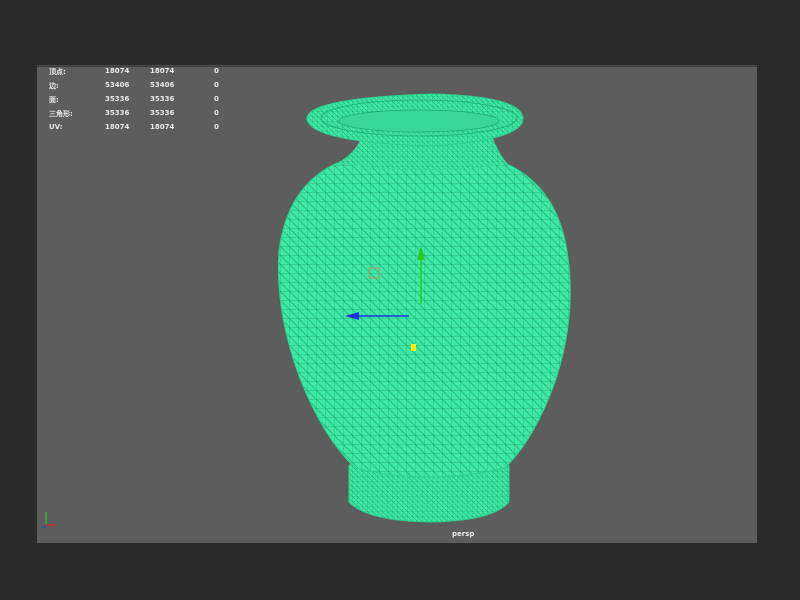 Image resolution: width=800 pixels, height=600 pixels. I want to click on hud-row-faces: 面: 35336 35336 0, so click(149, 102).